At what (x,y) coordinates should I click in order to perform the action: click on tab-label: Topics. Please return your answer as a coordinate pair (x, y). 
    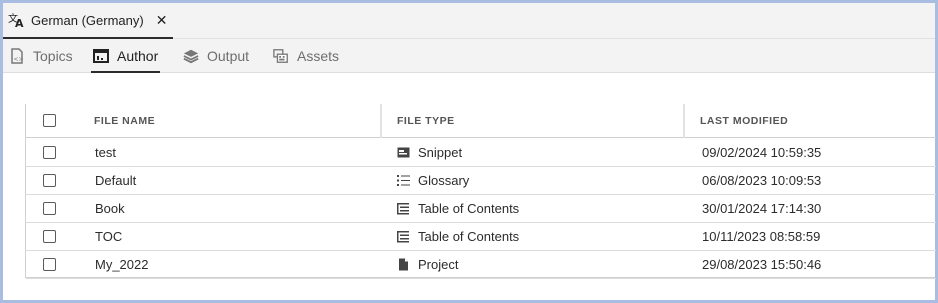
    Looking at the image, I should click on (53, 56).